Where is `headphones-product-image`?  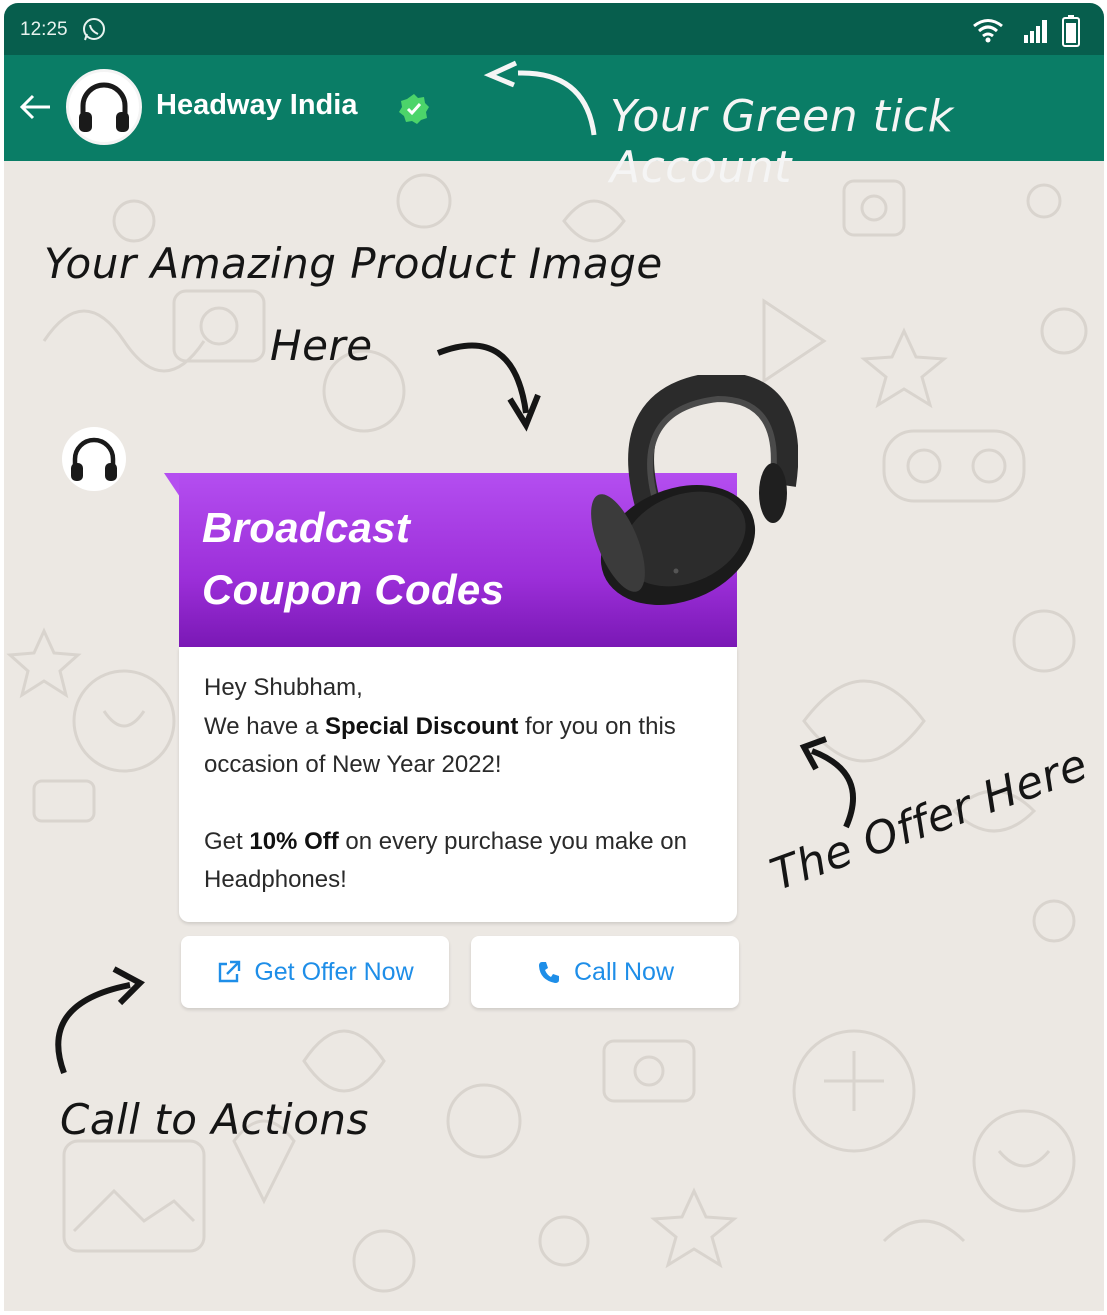 headphones-product-image is located at coordinates (694, 490).